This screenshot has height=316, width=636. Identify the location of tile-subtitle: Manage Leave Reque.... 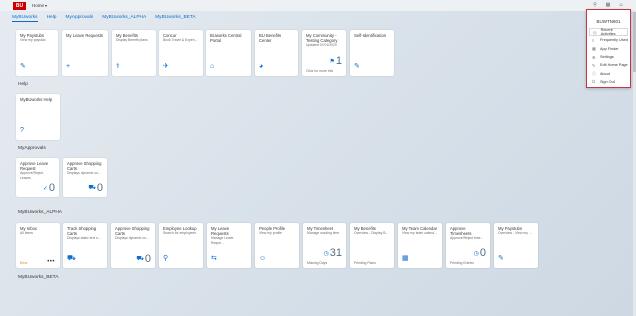
(222, 240).